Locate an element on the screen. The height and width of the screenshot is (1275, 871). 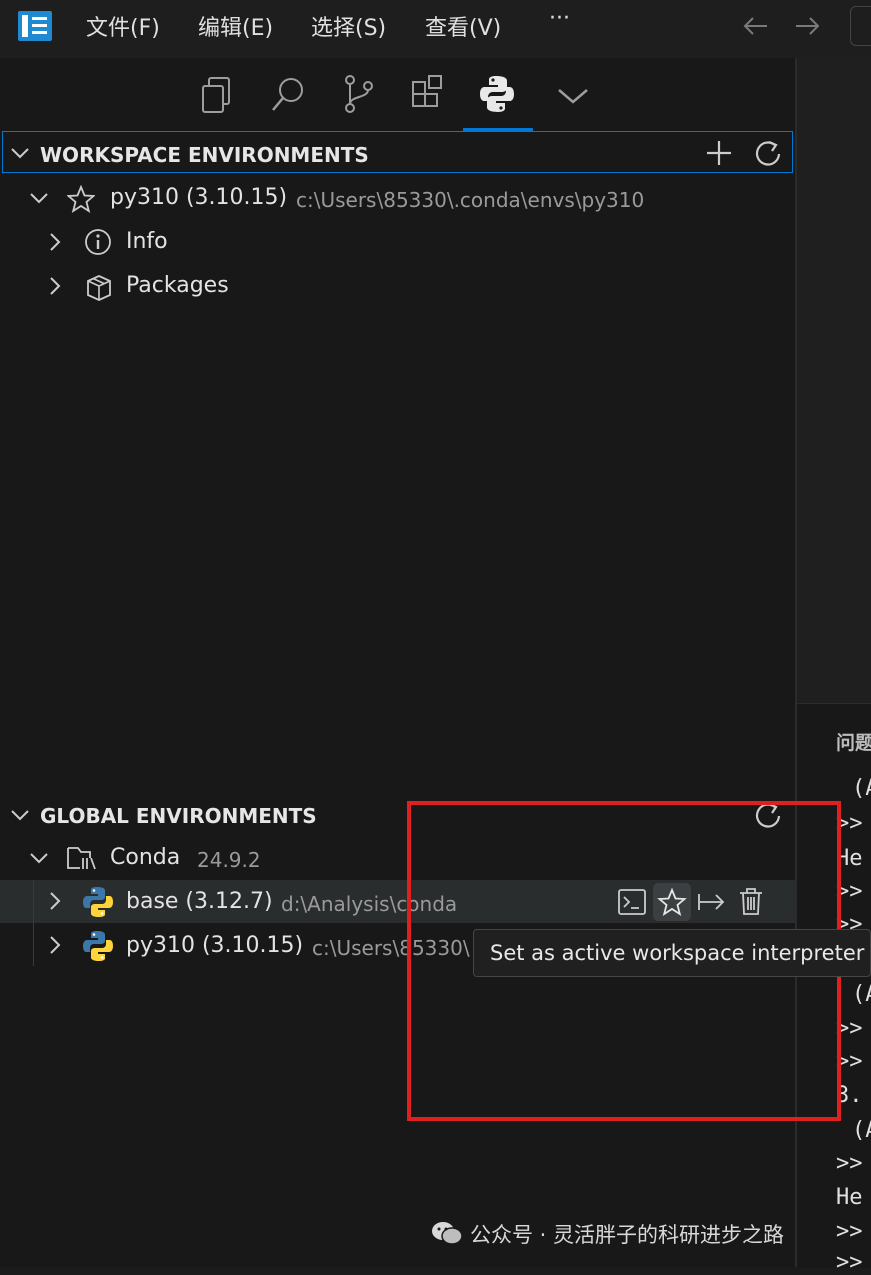
forward-arrow-icon is located at coordinates (807, 26).